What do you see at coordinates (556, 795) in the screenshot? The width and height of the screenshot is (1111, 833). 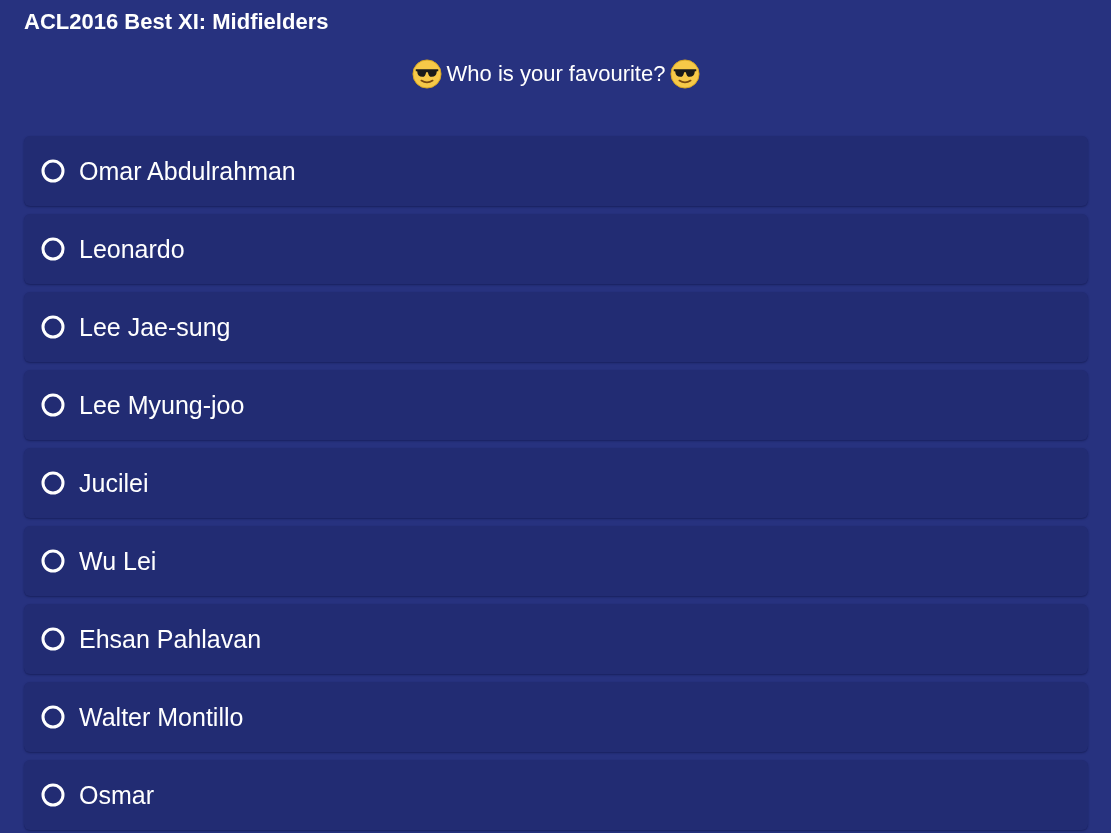 I see `answer-option: Osmar` at bounding box center [556, 795].